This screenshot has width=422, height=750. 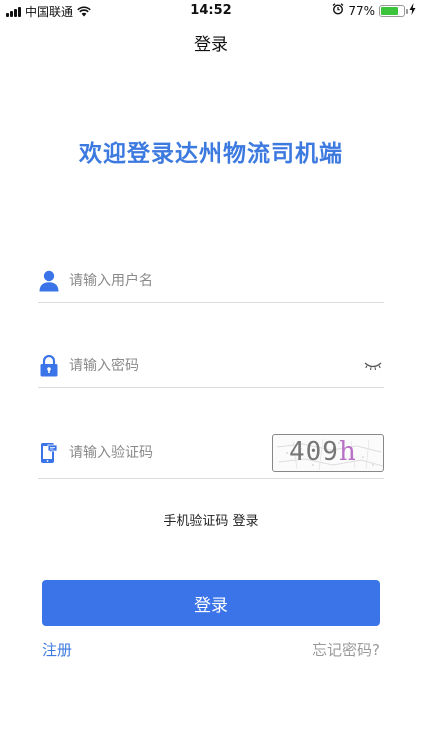 I want to click on captcha-image: 409h, so click(x=328, y=452).